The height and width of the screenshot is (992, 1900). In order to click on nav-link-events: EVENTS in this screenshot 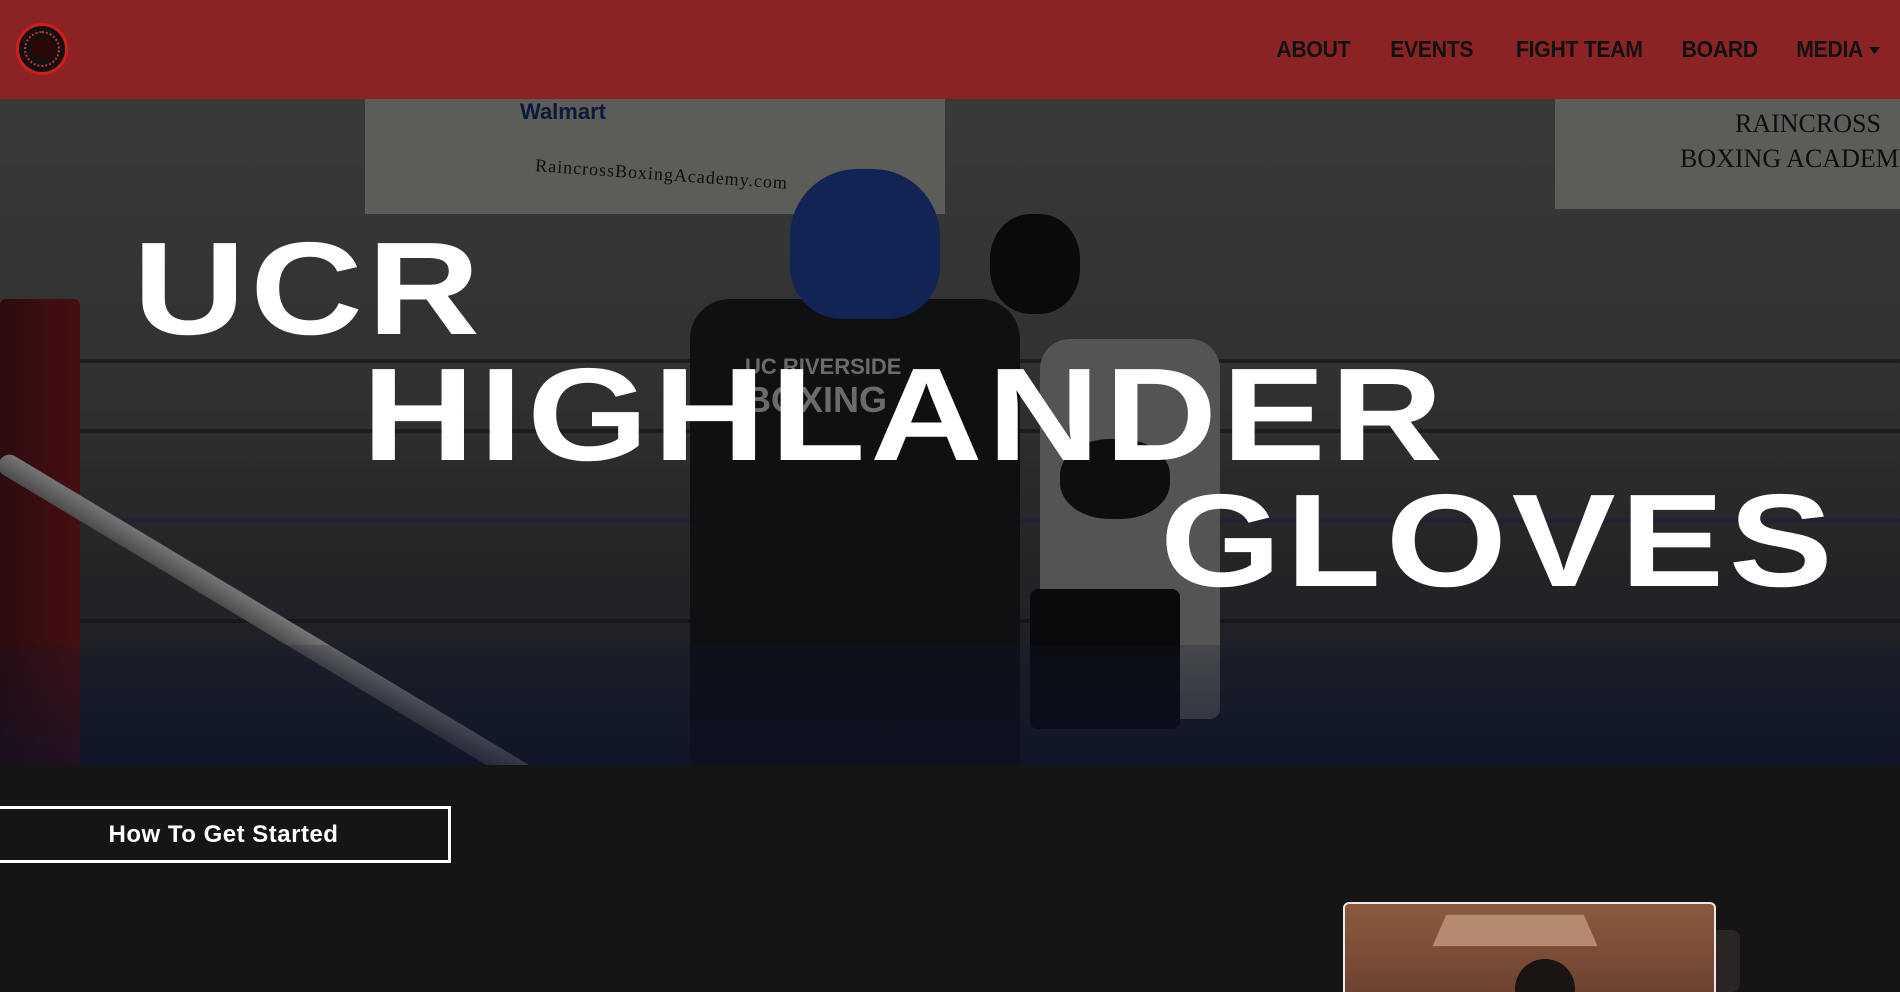, I will do `click(1431, 49)`.